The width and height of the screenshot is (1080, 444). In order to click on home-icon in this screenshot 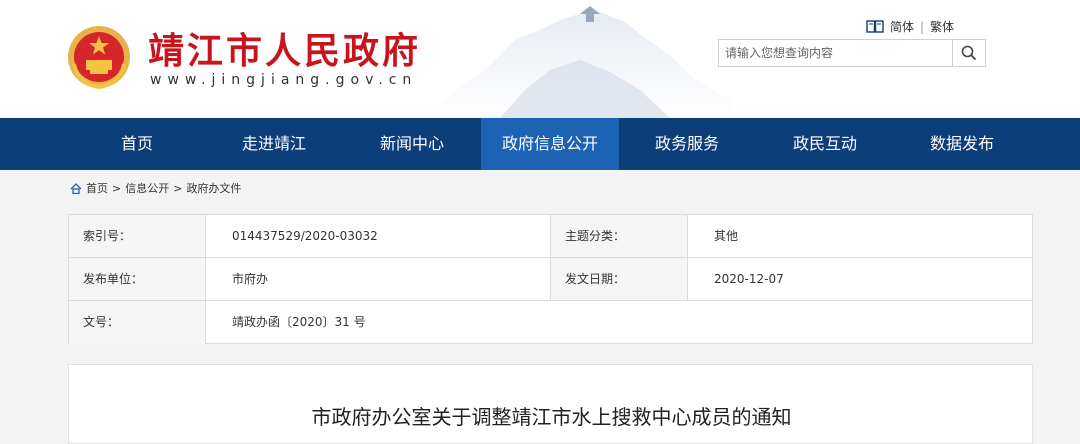, I will do `click(76, 188)`.